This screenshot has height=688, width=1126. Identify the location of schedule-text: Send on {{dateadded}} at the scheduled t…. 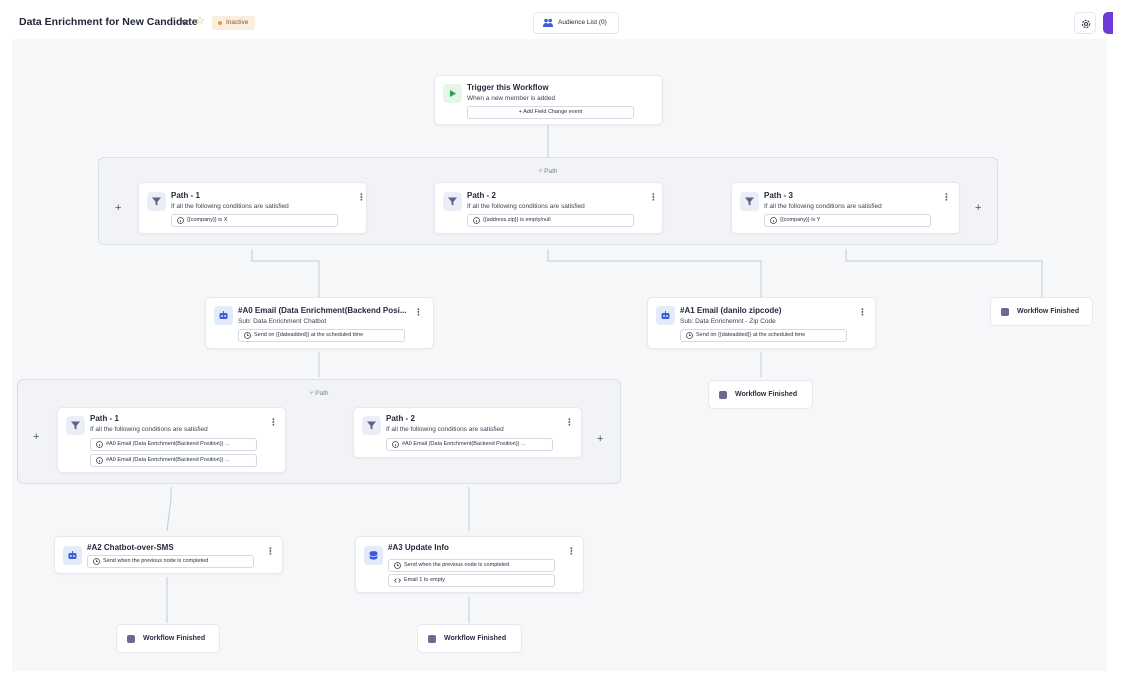
(309, 335).